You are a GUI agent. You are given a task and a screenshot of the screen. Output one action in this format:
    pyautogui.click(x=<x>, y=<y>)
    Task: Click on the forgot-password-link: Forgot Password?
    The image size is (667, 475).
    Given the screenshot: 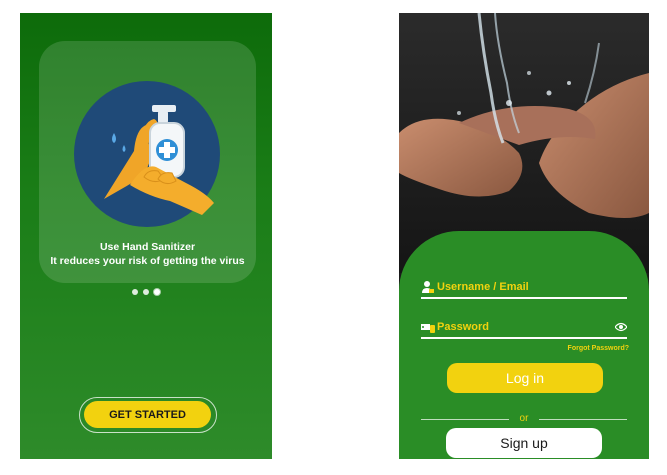 What is the action you would take?
    pyautogui.click(x=598, y=348)
    